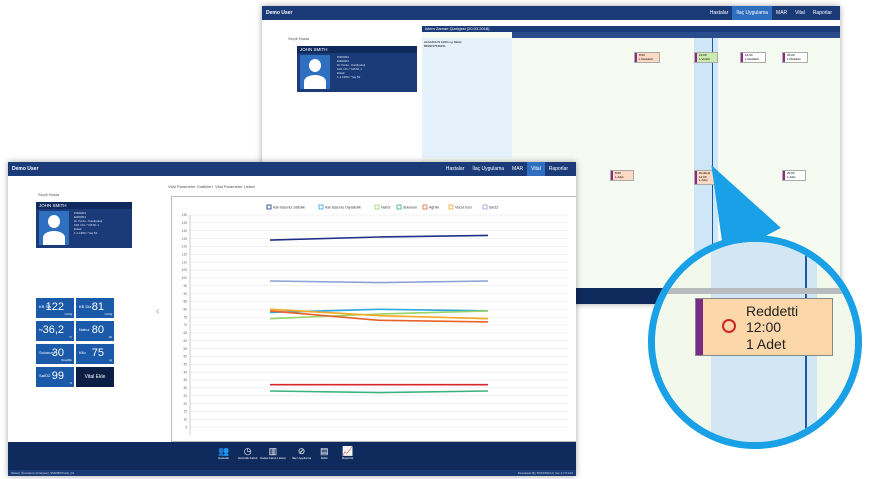  I want to click on y-tick-label: 75, so click(185, 317).